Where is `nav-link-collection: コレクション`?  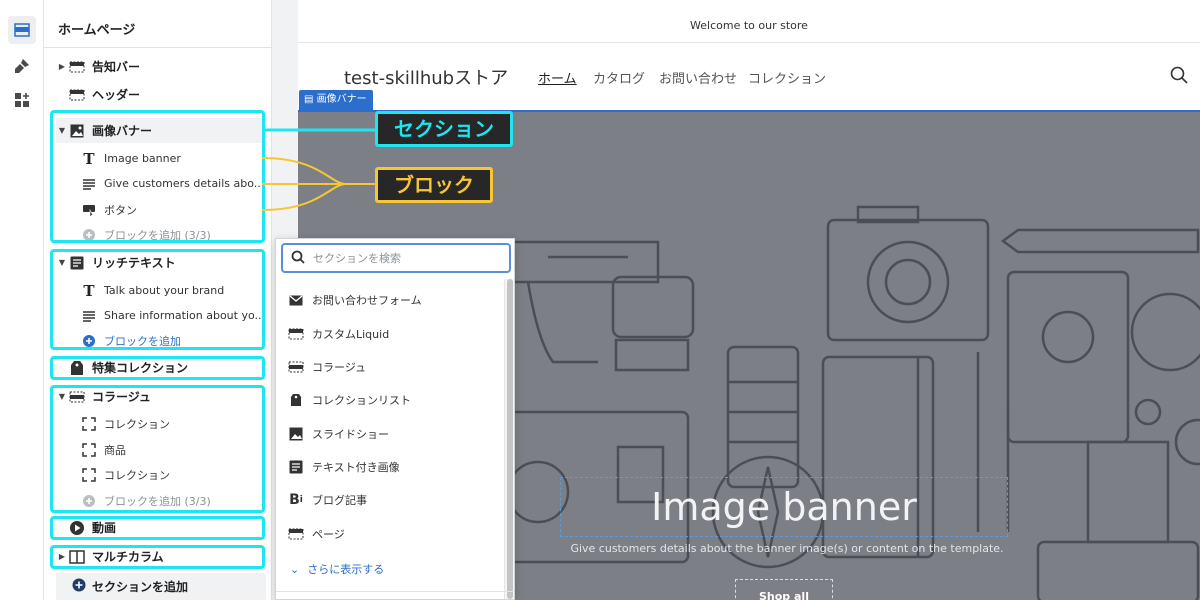
nav-link-collection: コレクション is located at coordinates (787, 77).